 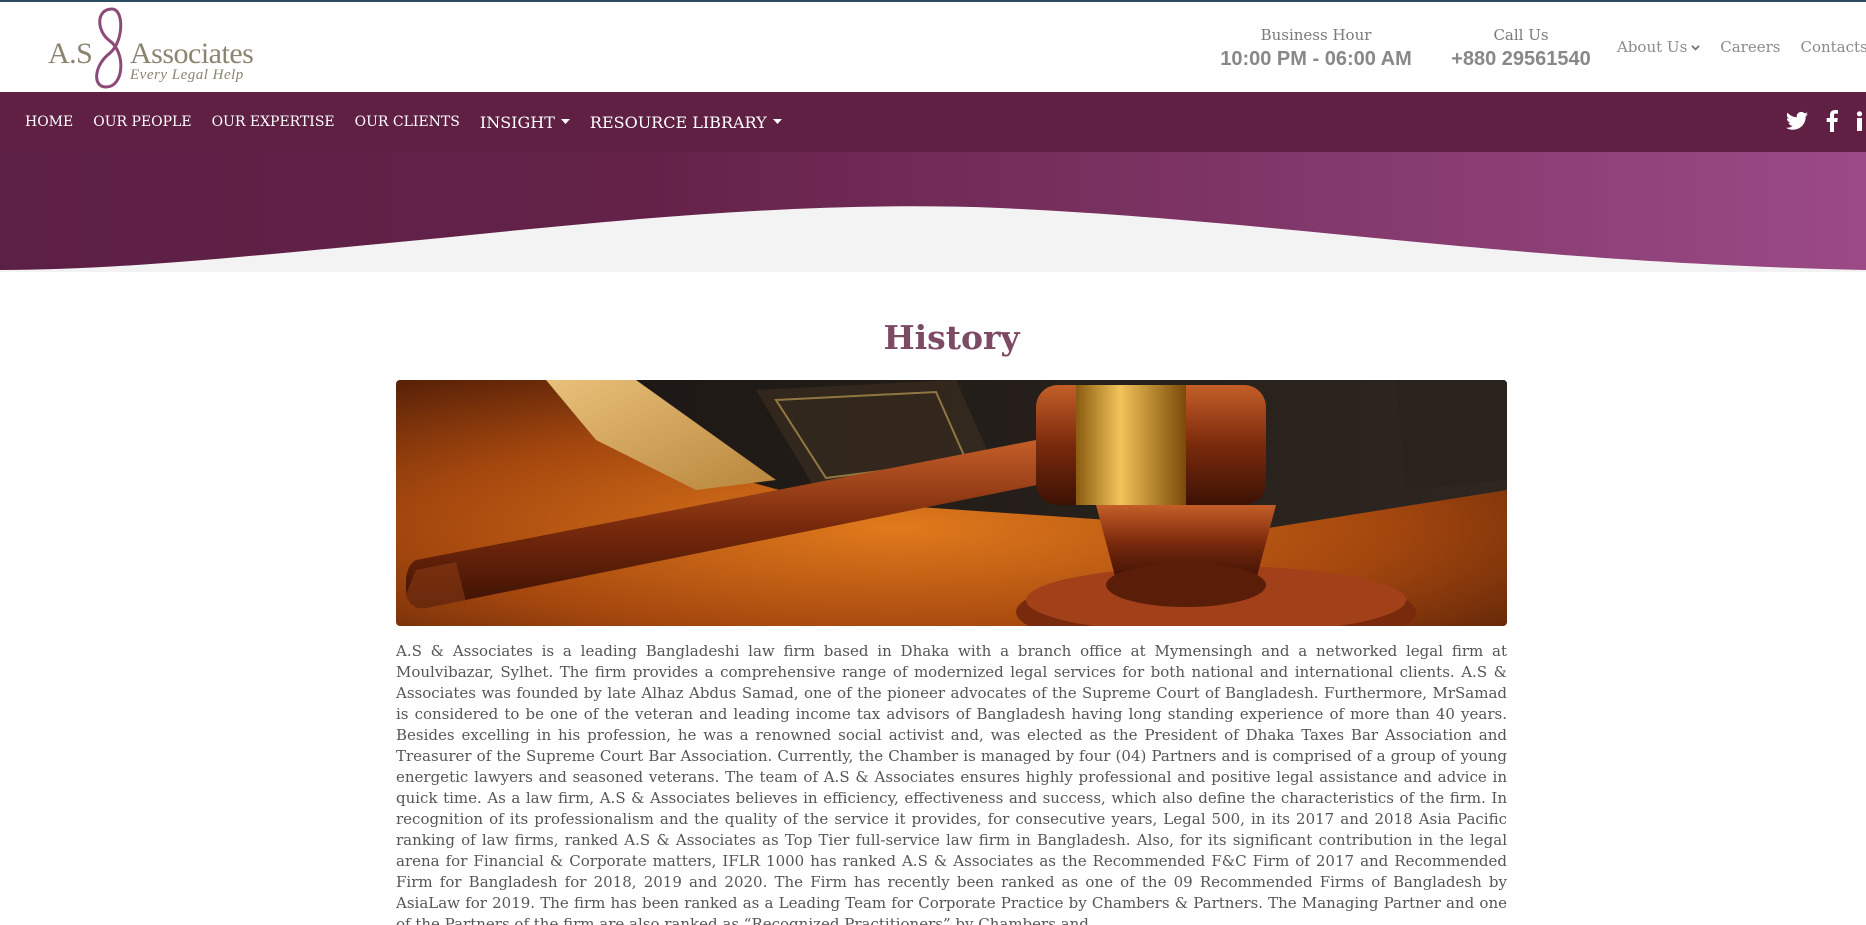 I want to click on call-us-phone: +880 29561540, so click(x=1521, y=59).